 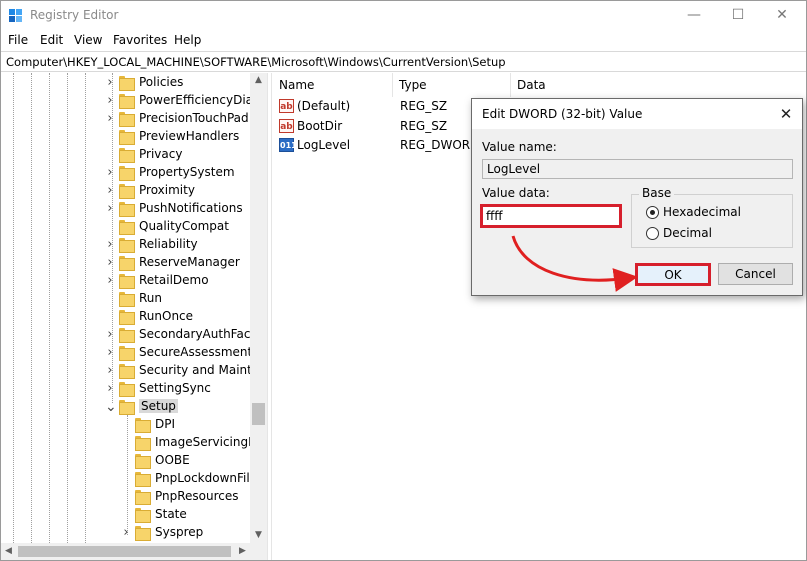 I want to click on tree-item: › PushNotifications, so click(x=126, y=209).